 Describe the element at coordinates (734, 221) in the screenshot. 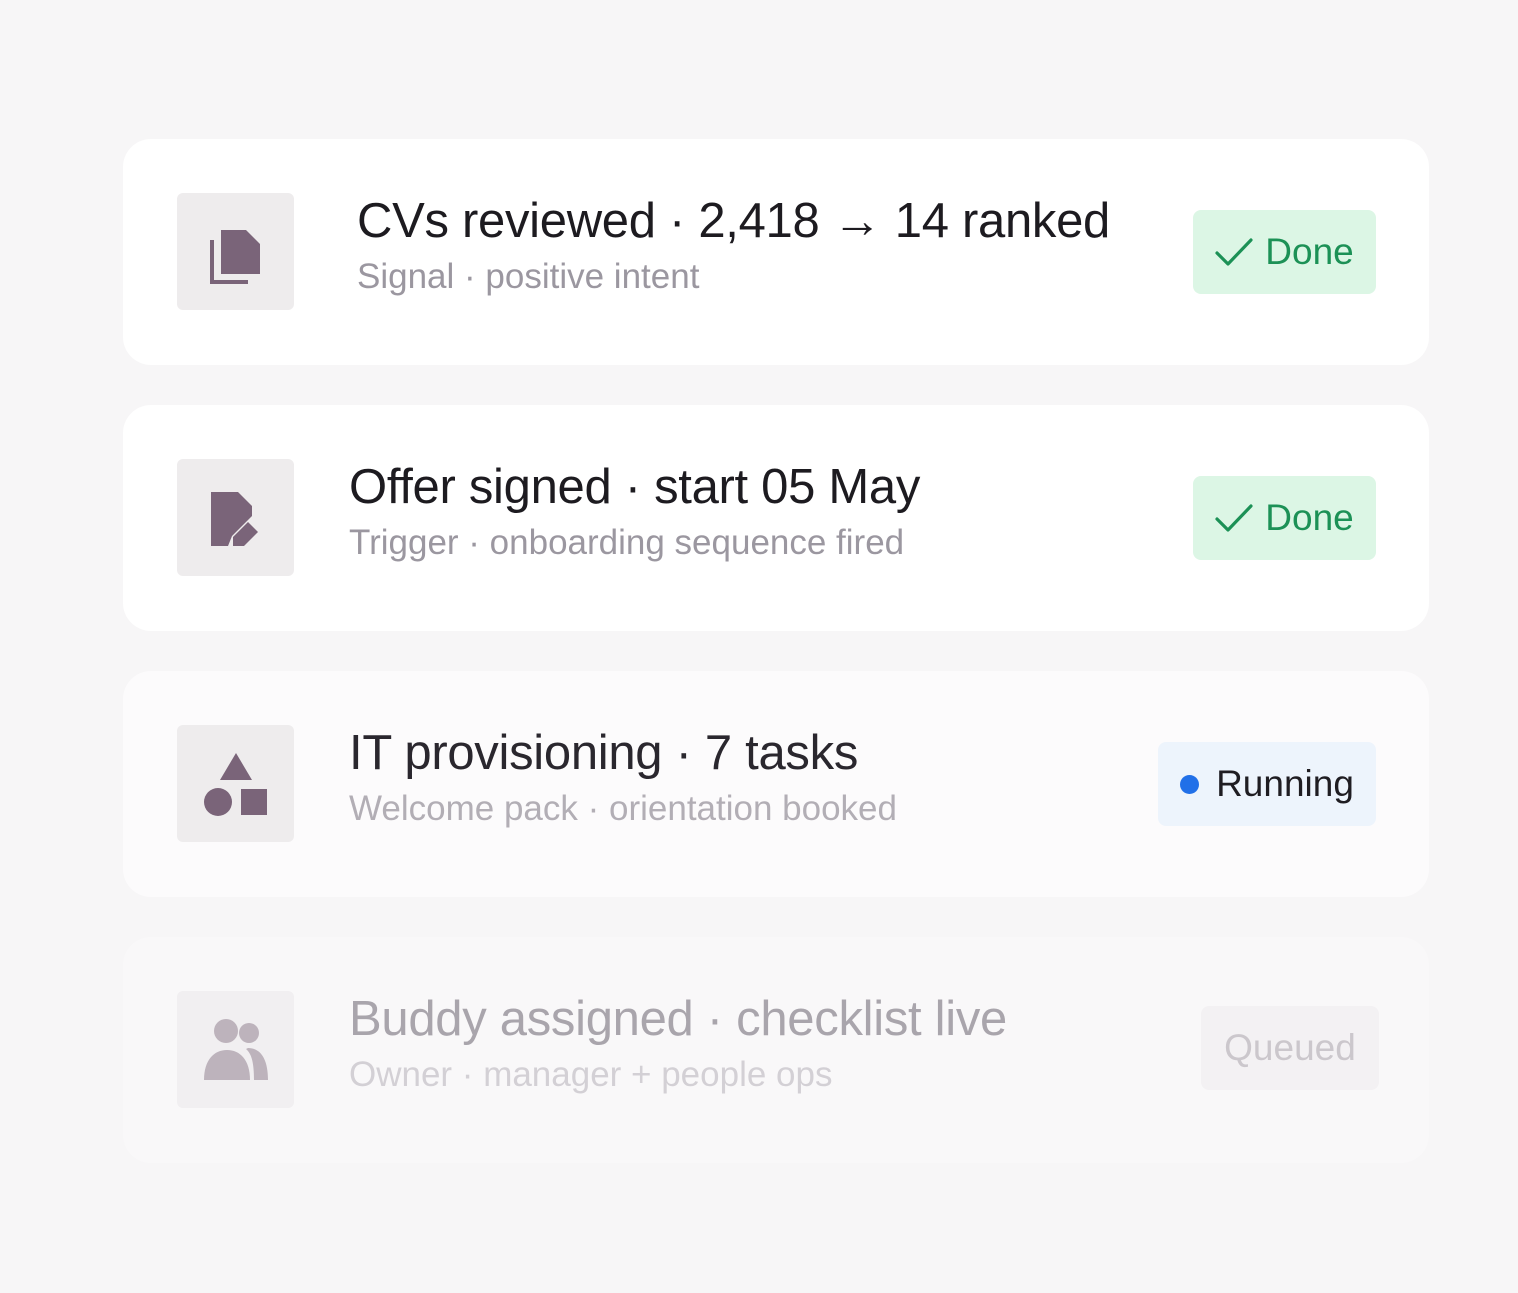

I see `step-title: CVs reviewed · 2,418 → 14 ranked` at that location.